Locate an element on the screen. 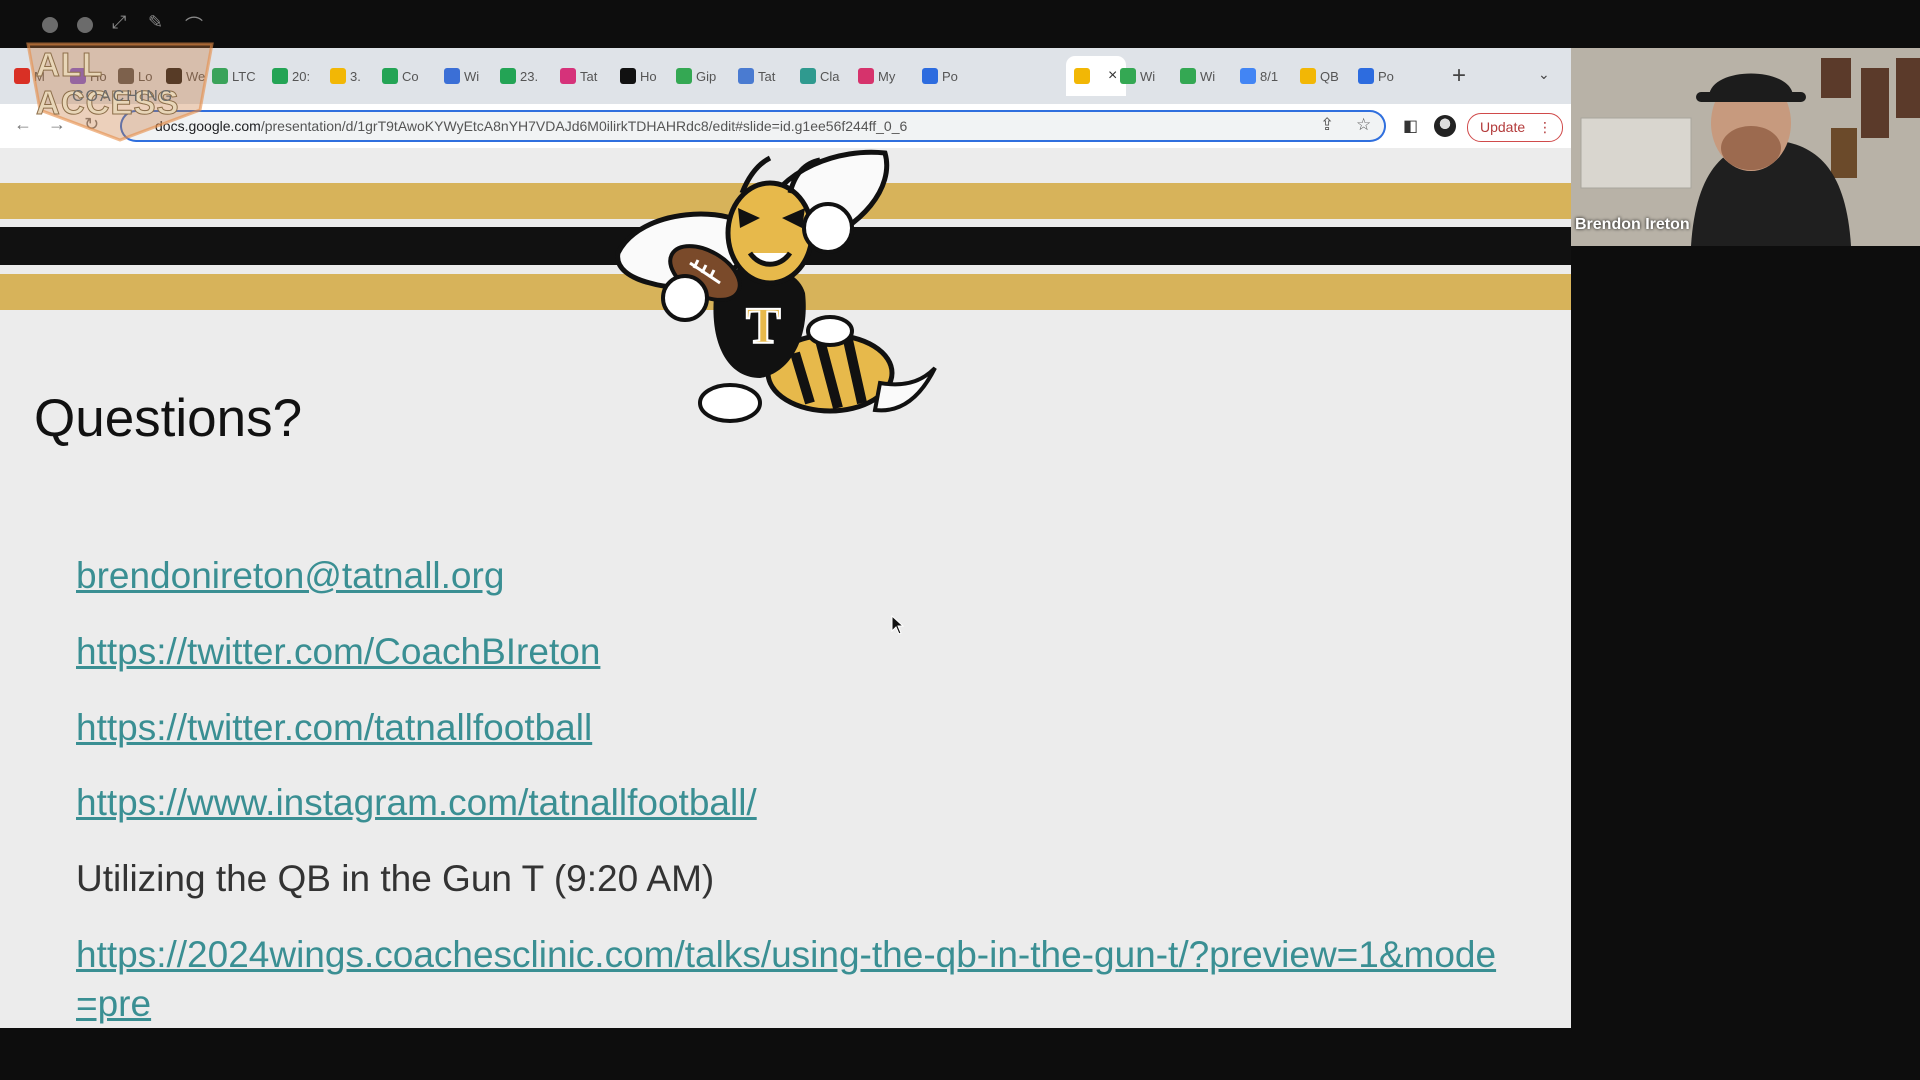  tab-label: LTC is located at coordinates (244, 76).